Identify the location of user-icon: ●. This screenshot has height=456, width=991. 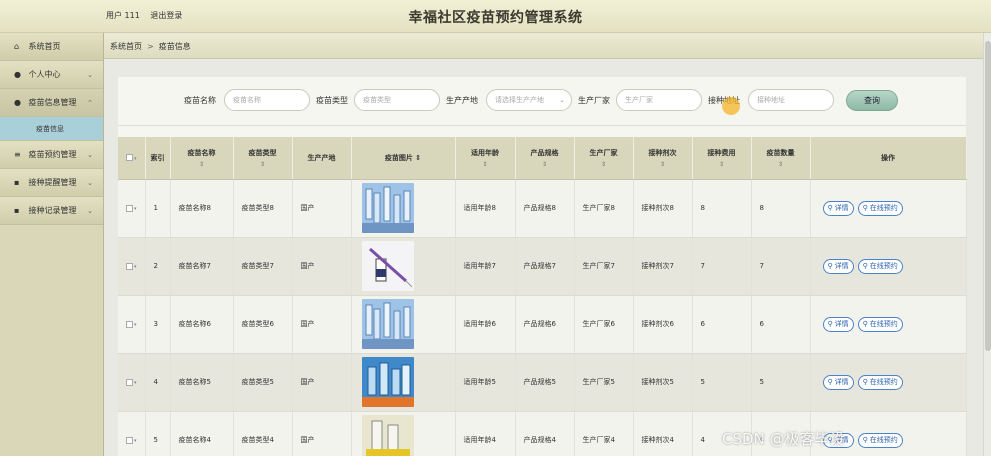
(17, 74).